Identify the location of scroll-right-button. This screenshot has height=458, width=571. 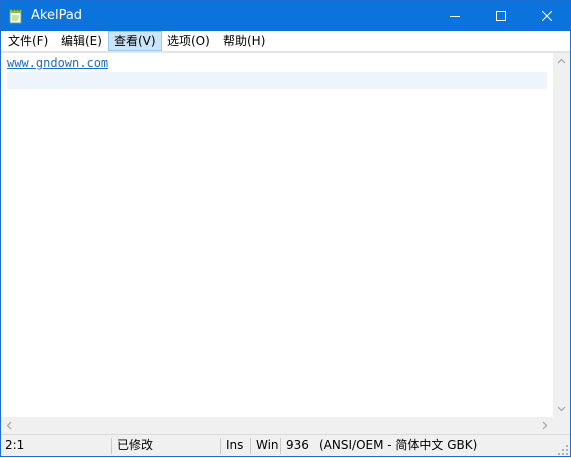
(544, 425).